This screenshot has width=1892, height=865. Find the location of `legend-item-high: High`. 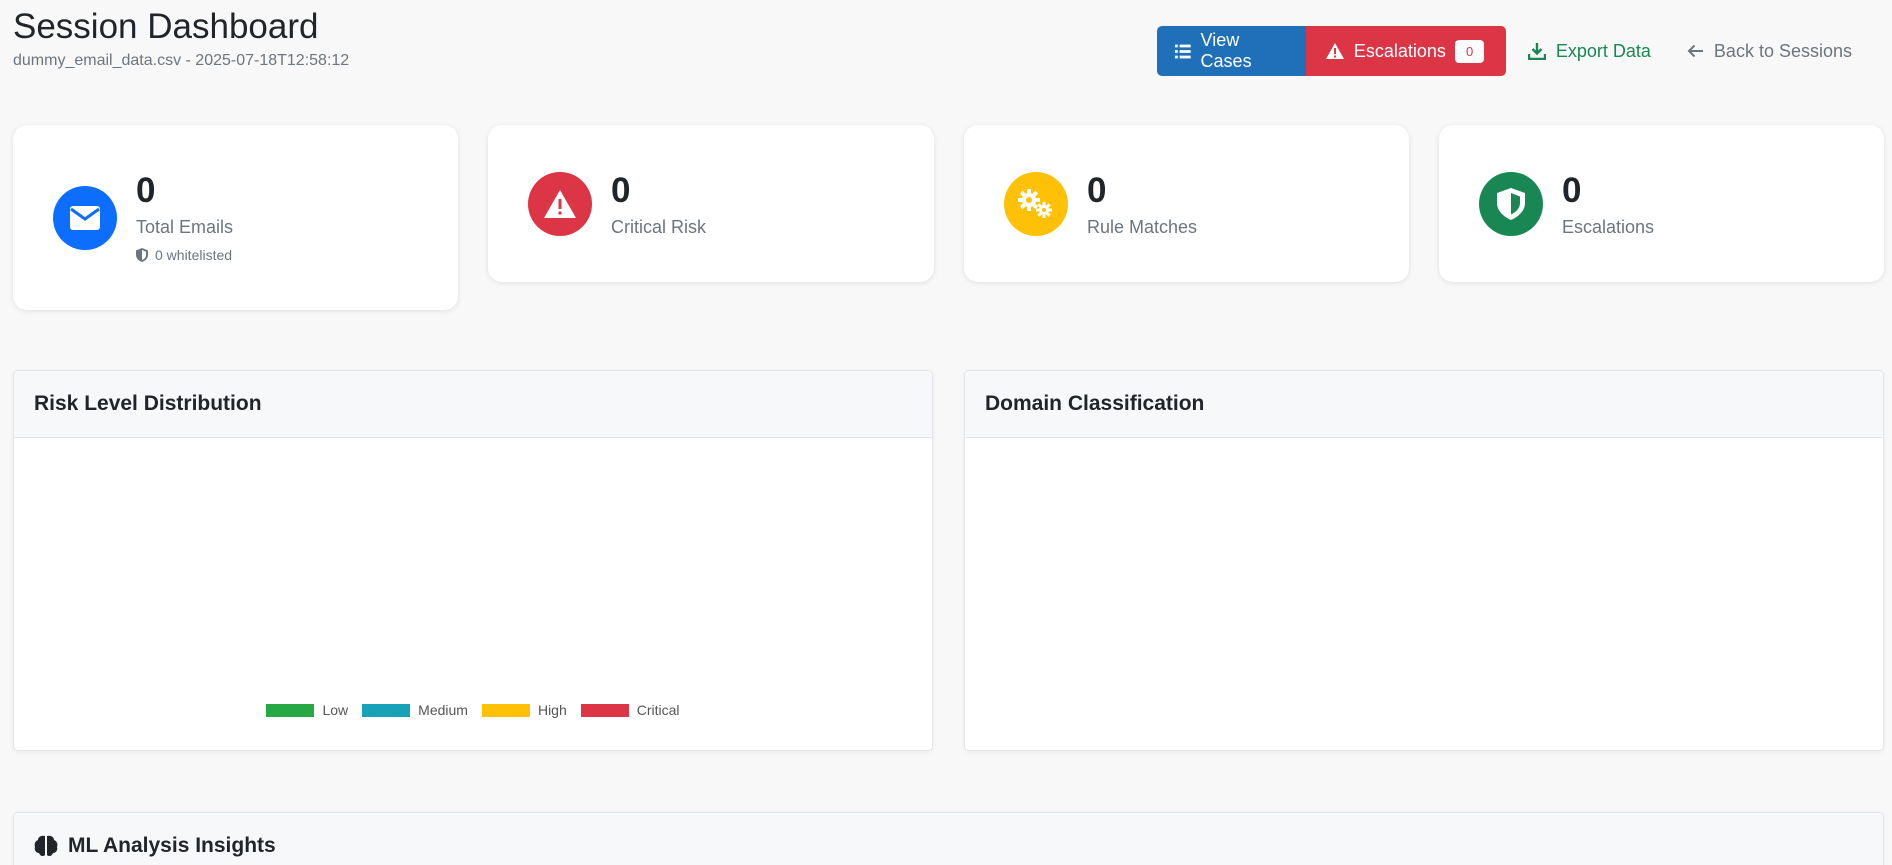

legend-item-high: High is located at coordinates (524, 710).